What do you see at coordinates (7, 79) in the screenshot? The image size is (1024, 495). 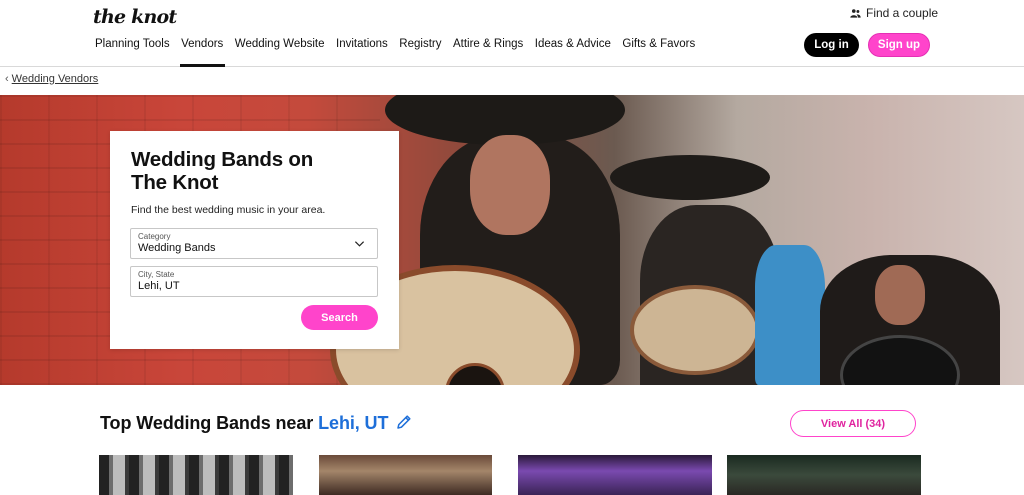 I see `chevron-left-icon: ‹` at bounding box center [7, 79].